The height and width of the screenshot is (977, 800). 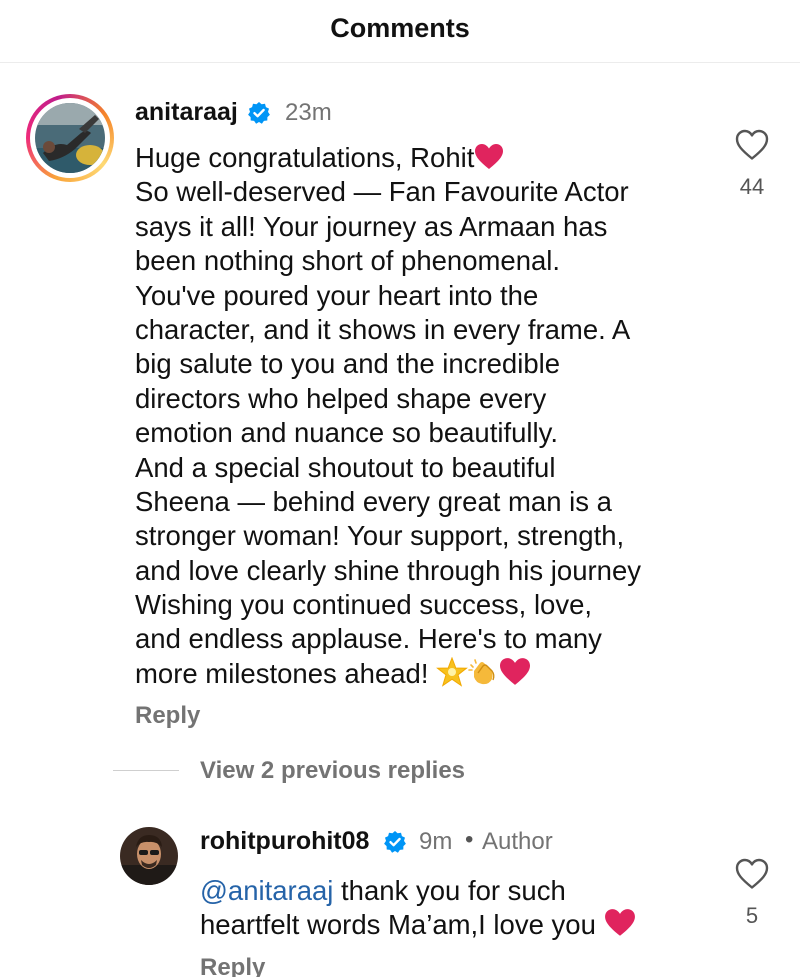 I want to click on comment-line: more milestones ahead!, so click(x=425, y=673).